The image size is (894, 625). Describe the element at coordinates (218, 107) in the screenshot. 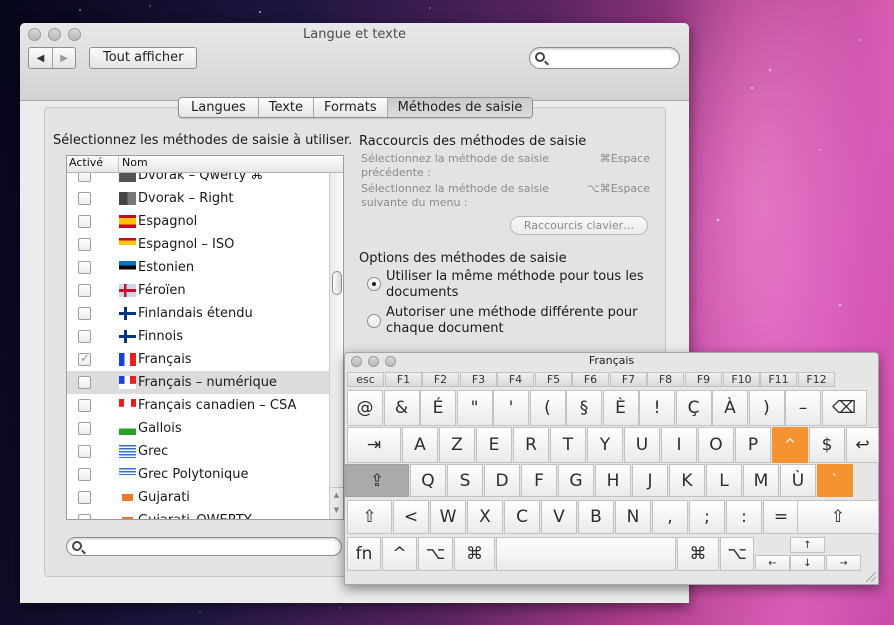

I see `tab-langues: Langues` at that location.